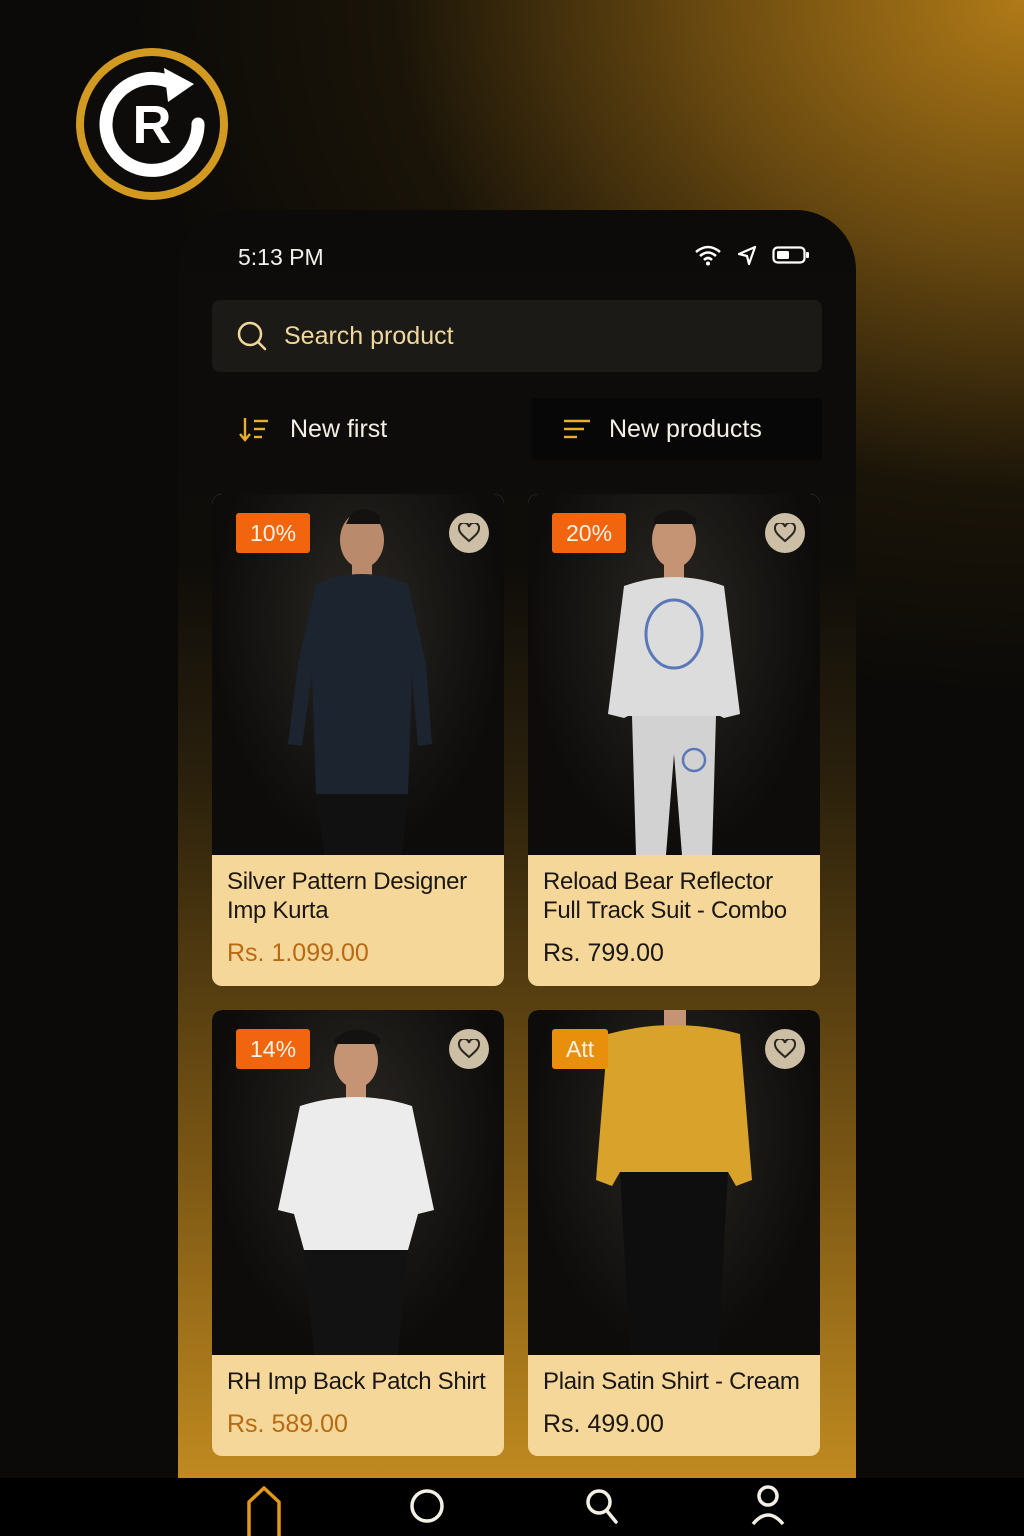  Describe the element at coordinates (685, 428) in the screenshot. I see `filter-label: New products` at that location.